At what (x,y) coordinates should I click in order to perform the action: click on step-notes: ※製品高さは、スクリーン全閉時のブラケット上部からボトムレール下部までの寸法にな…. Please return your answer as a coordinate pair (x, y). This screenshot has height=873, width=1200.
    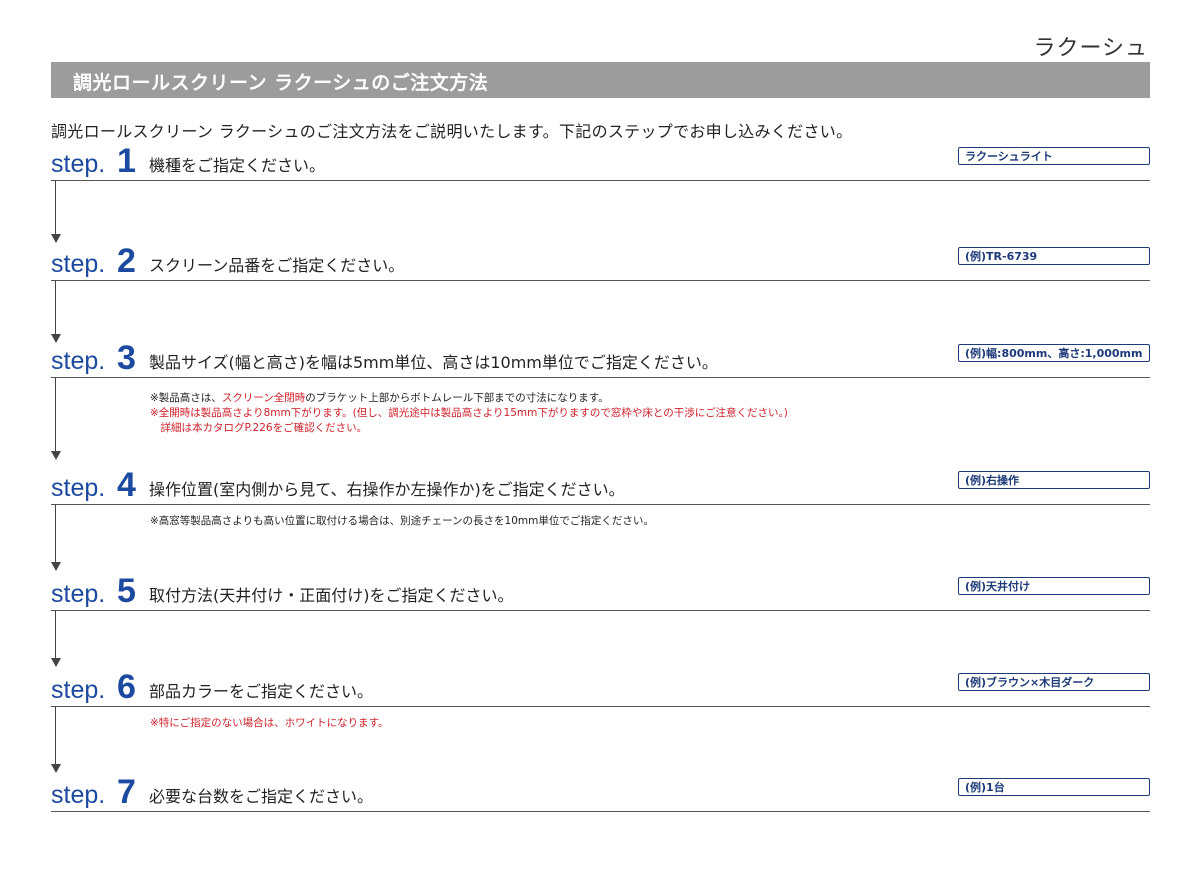
    Looking at the image, I should click on (469, 413).